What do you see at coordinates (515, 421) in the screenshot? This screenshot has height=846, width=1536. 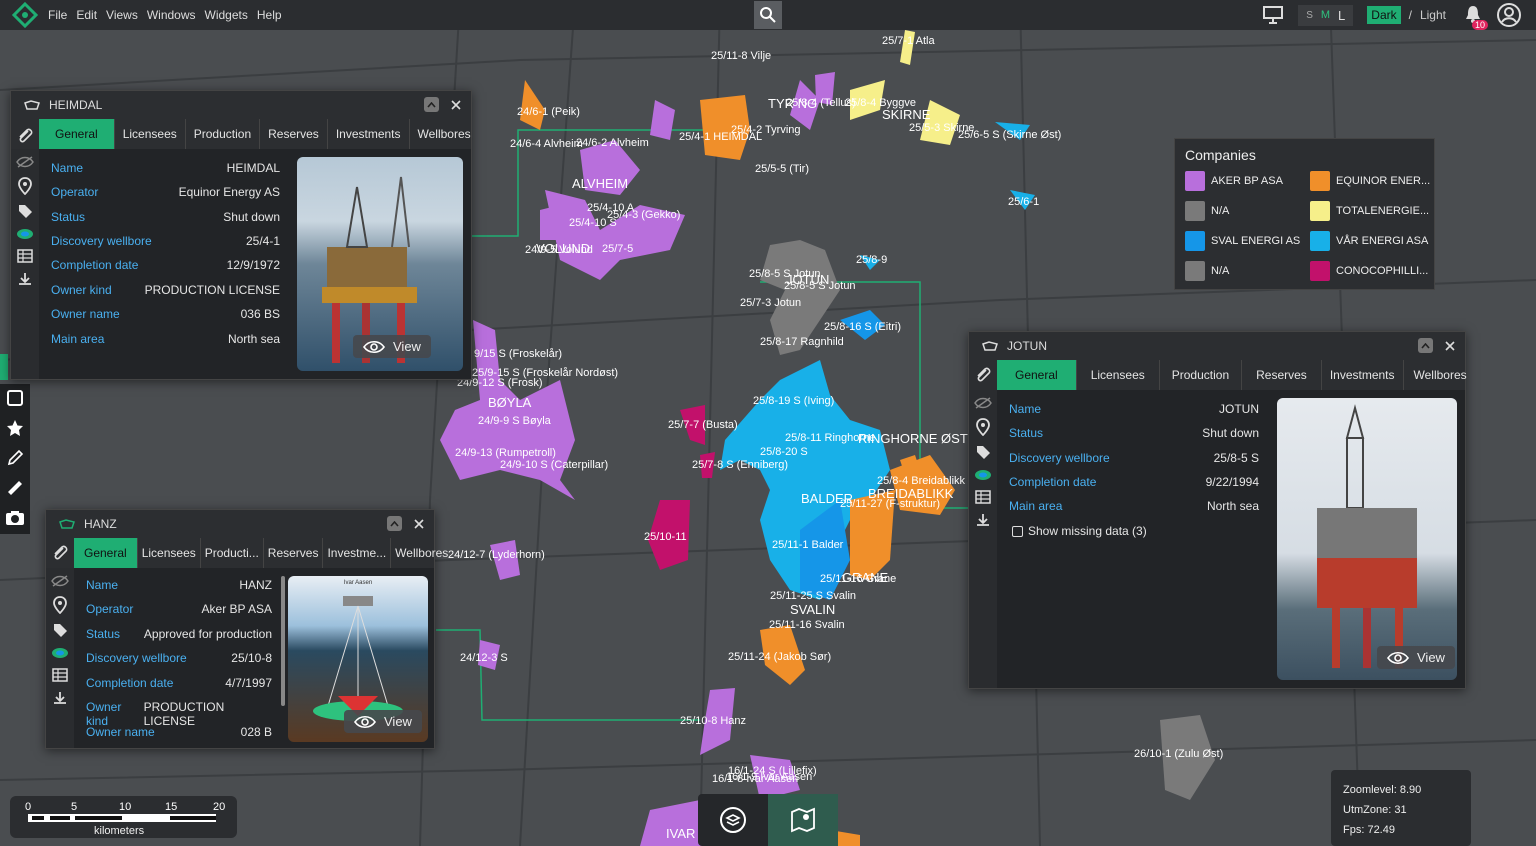 I see `map-field-label: 24/9-9 S Bøyla` at bounding box center [515, 421].